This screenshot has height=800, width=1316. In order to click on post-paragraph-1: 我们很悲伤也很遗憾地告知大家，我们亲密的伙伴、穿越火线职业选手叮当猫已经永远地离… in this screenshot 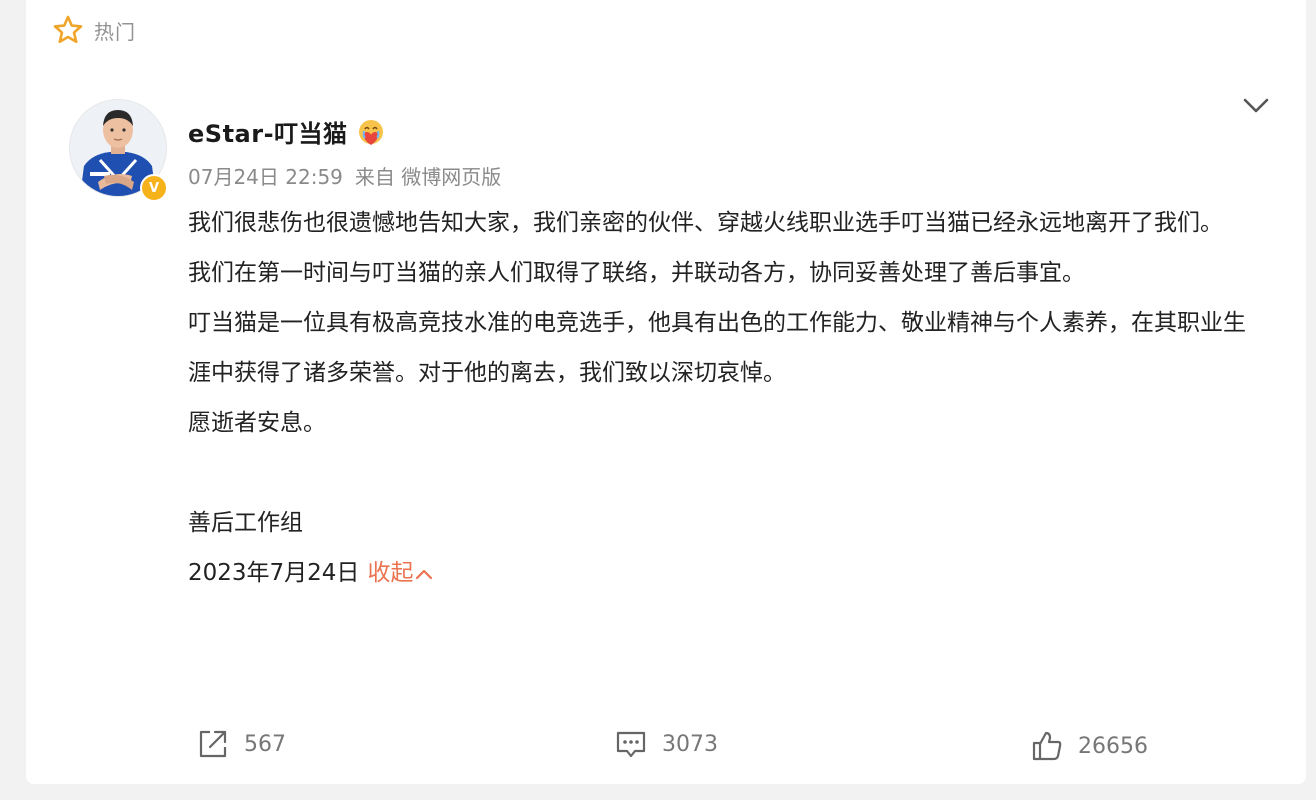, I will do `click(705, 223)`.